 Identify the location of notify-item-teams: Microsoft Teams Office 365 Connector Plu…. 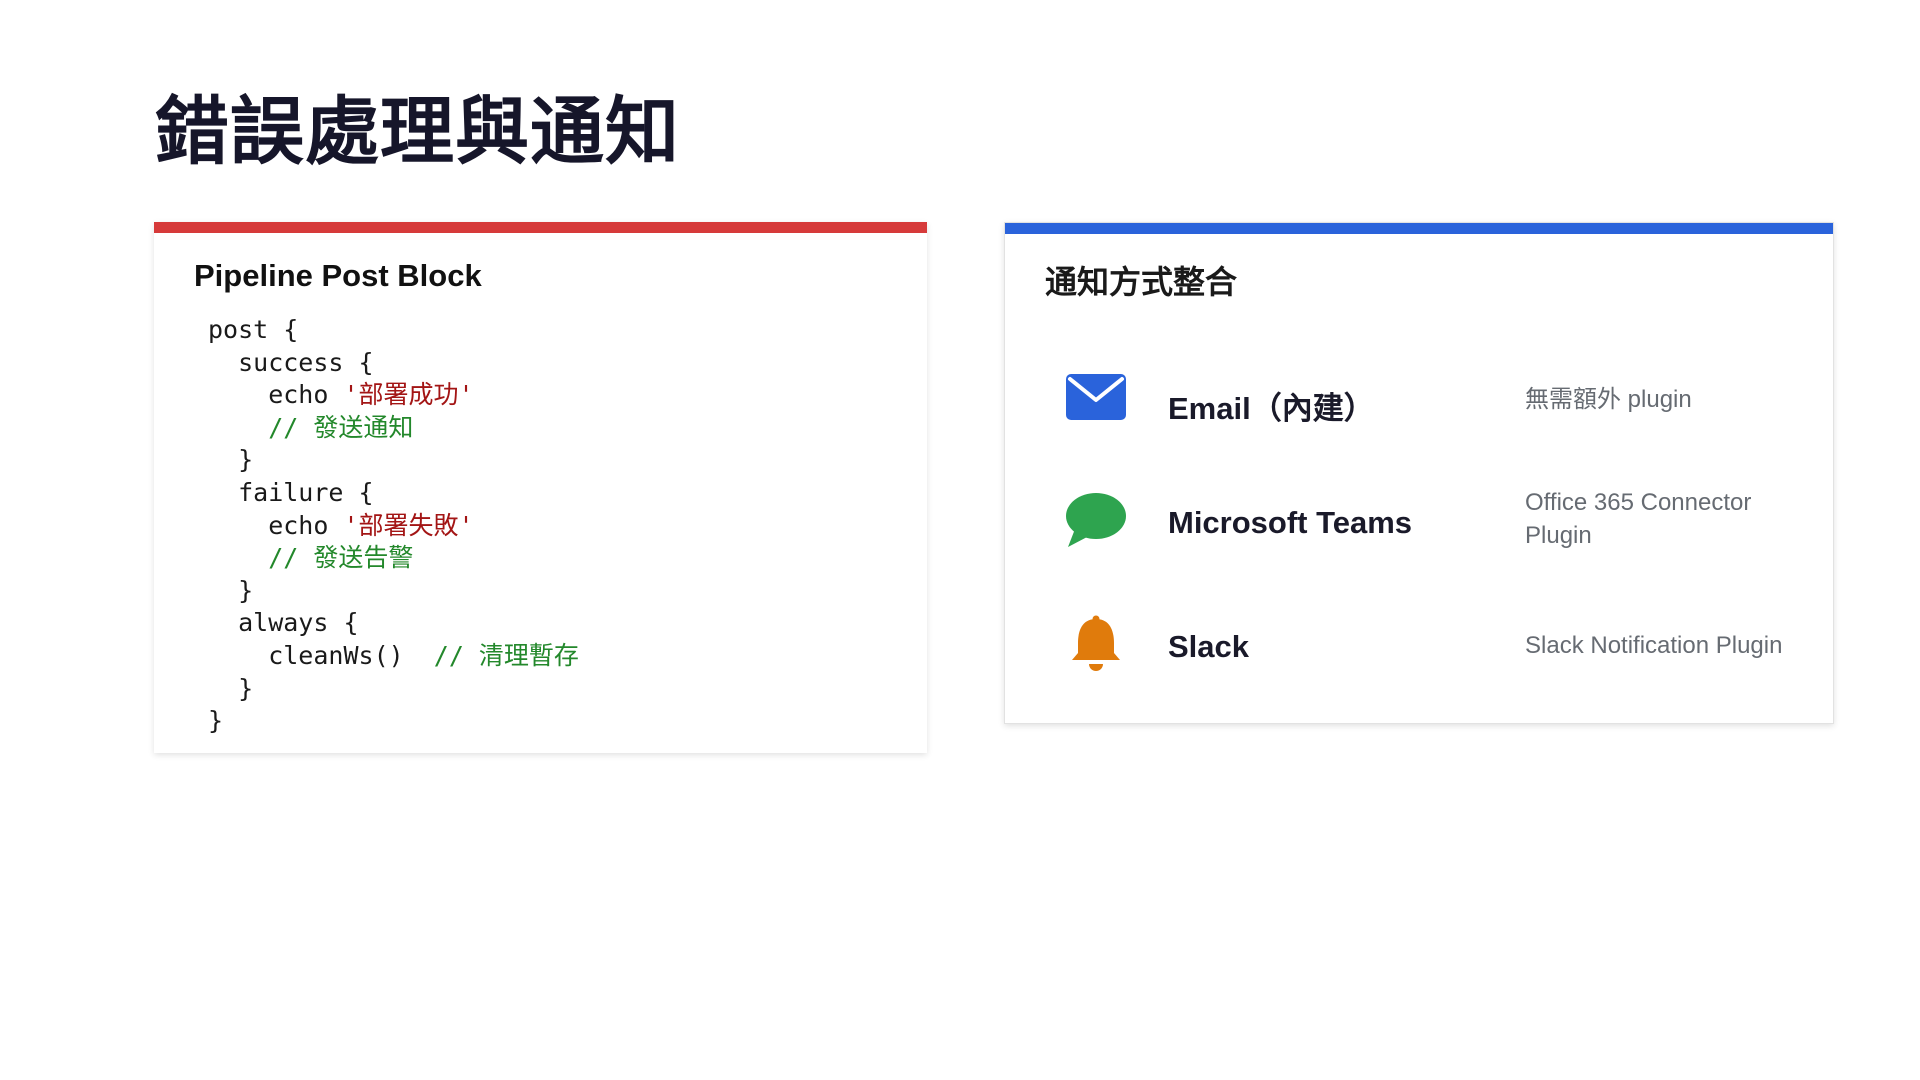
(1419, 519).